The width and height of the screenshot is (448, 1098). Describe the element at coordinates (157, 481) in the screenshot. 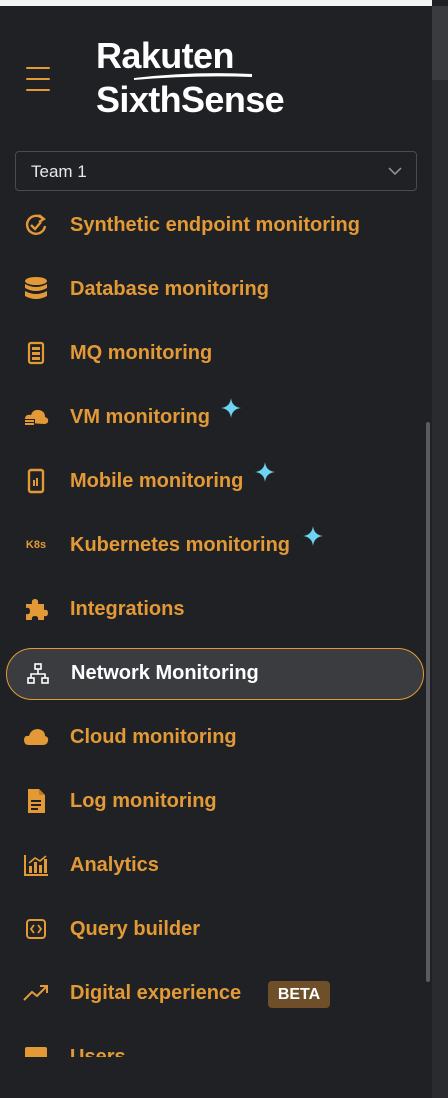

I see `nav-item-label: Mobile monitoring` at that location.